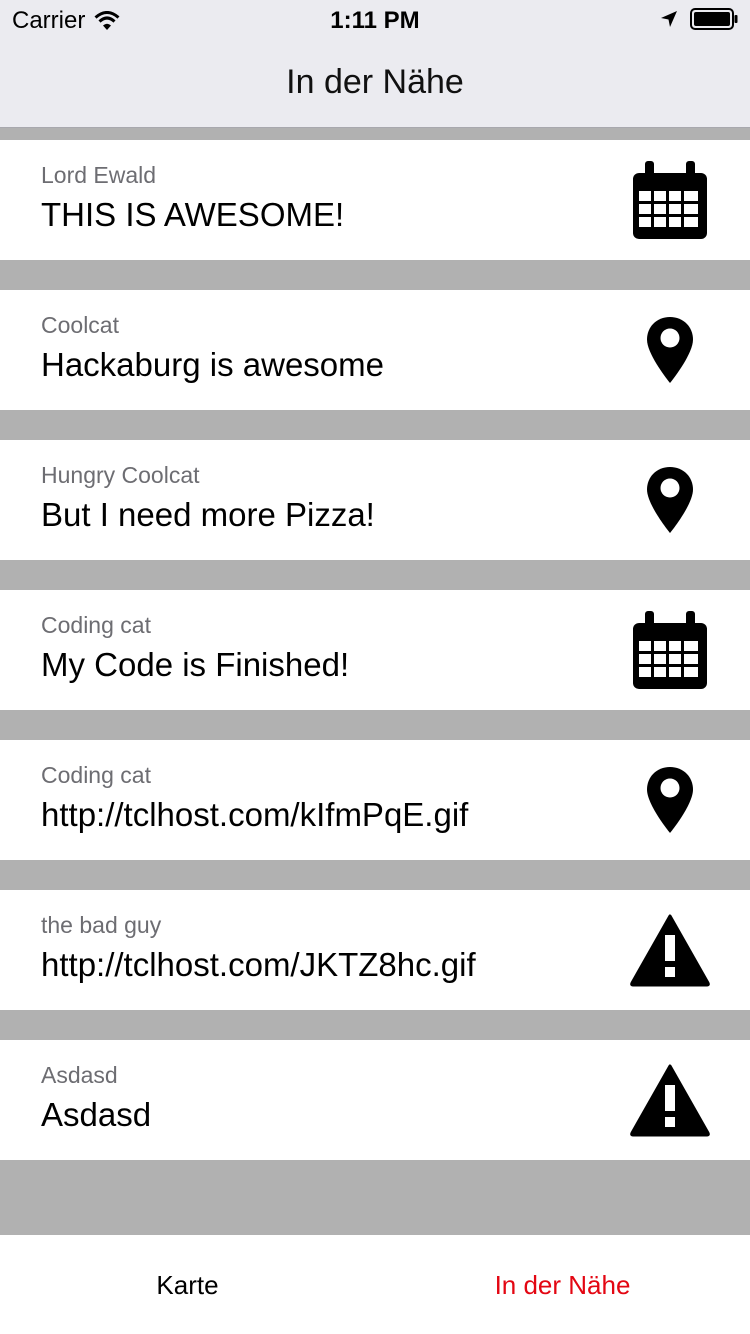 Image resolution: width=750 pixels, height=1334 pixels. What do you see at coordinates (375, 650) in the screenshot?
I see `feed-item: Coding cat My Code is Finished!` at bounding box center [375, 650].